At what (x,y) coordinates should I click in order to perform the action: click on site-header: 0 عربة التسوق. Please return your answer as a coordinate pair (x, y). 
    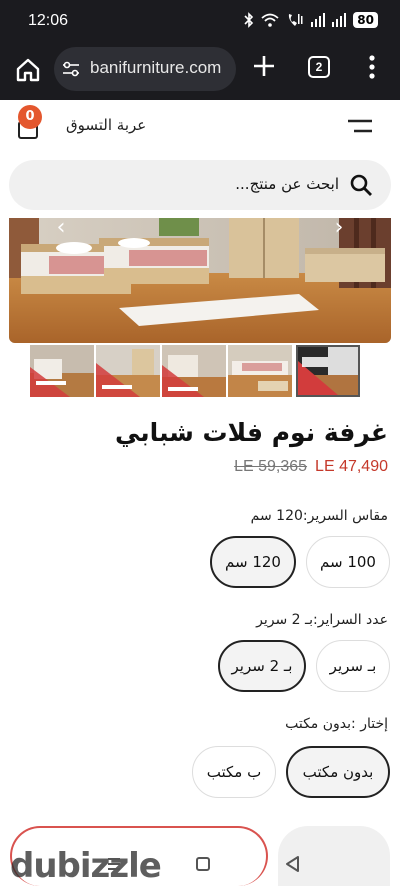
    Looking at the image, I should click on (200, 126).